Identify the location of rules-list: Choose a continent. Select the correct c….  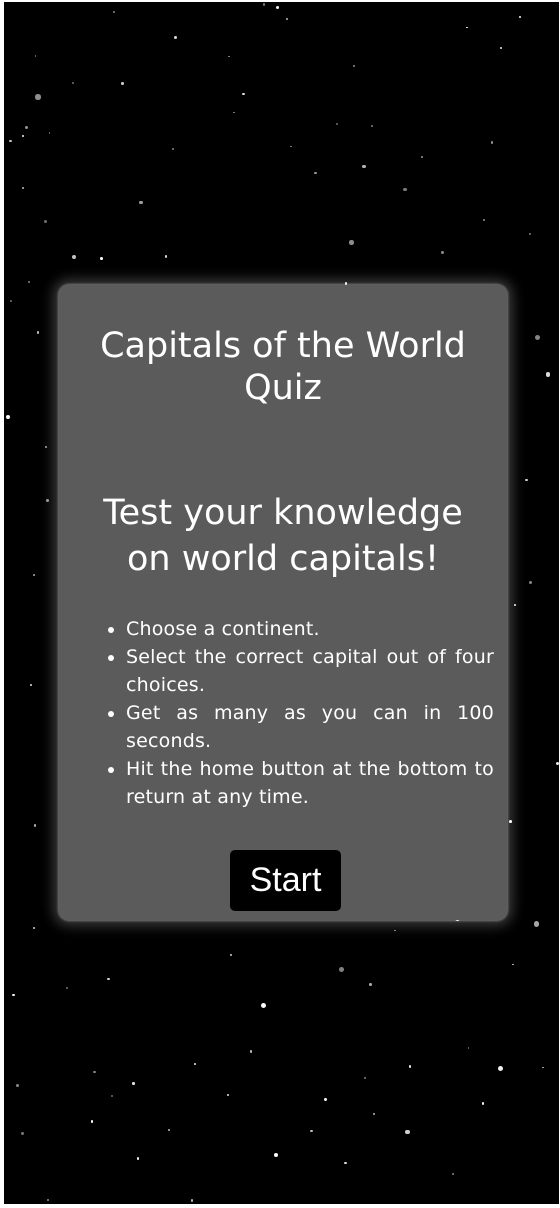
(297, 713).